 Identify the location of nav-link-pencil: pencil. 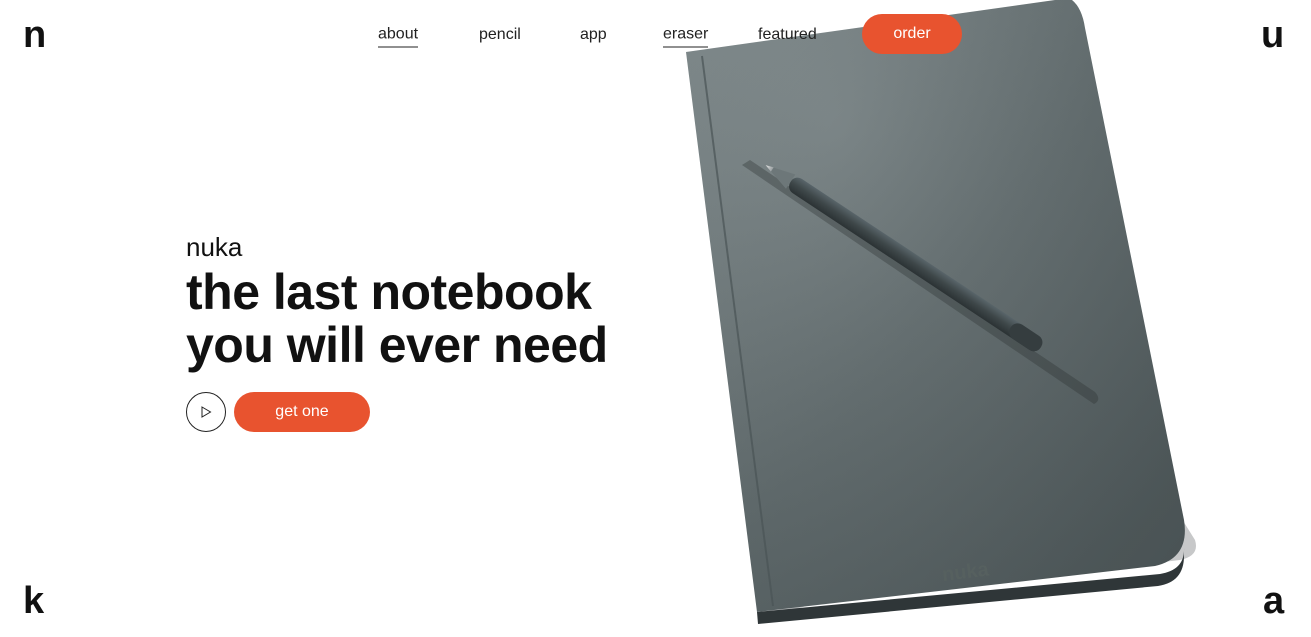
(500, 37).